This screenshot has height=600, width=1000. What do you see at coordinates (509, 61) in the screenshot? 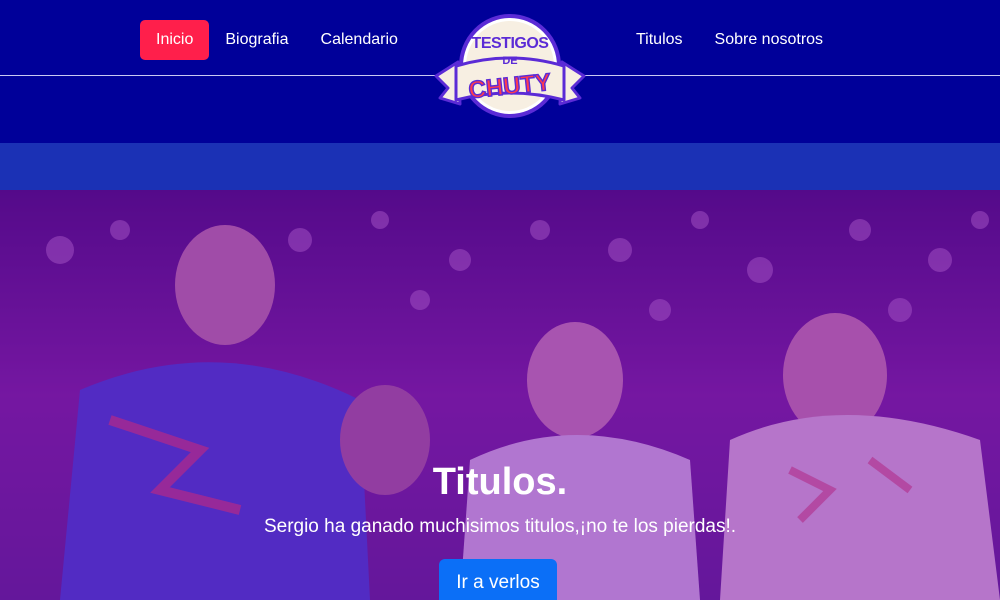
I see `logo-line2: DE` at bounding box center [509, 61].